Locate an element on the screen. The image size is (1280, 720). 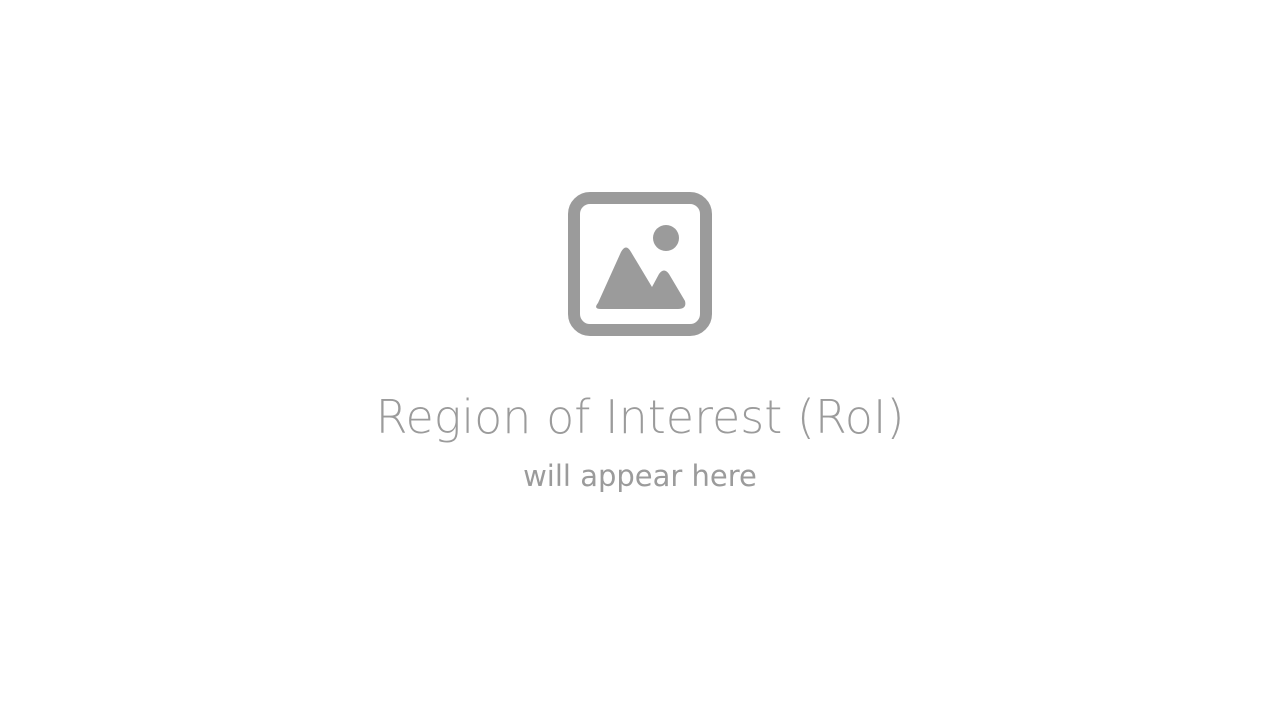
roi-subtitle: will appear here is located at coordinates (640, 476).